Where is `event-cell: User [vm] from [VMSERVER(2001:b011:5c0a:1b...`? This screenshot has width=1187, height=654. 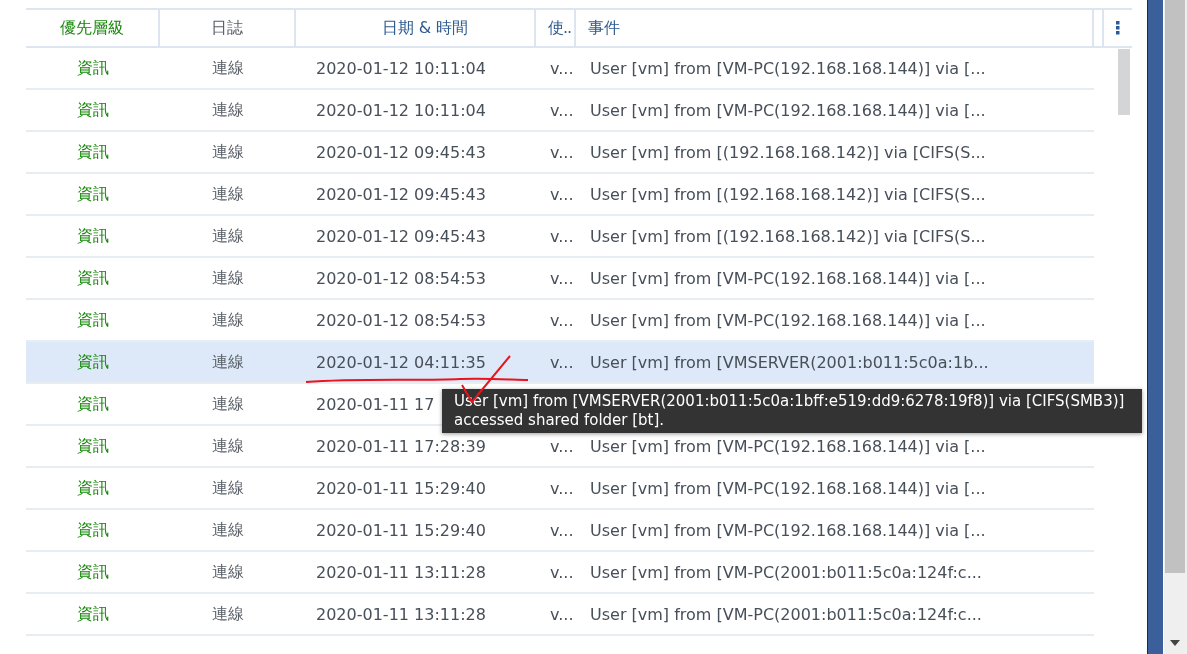
event-cell: User [vm] from [VMSERVER(2001:b011:5c0a:1b... is located at coordinates (789, 362).